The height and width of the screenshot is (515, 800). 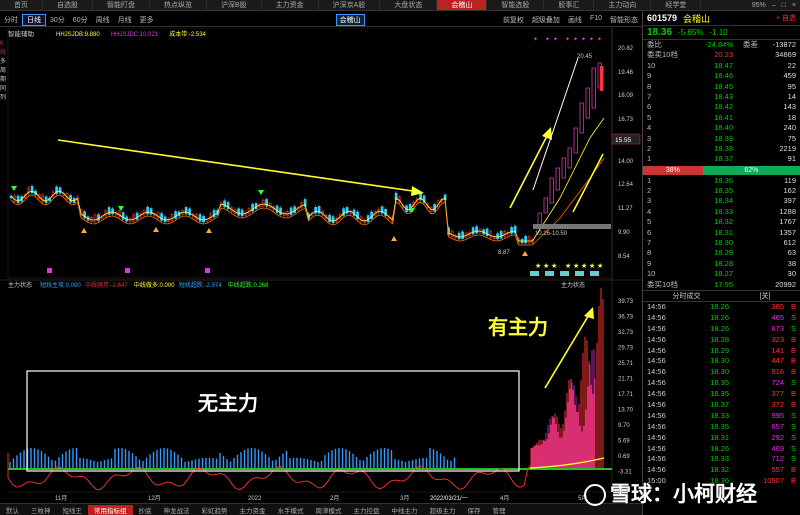 I want to click on period-6: 更多, so click(x=147, y=20).